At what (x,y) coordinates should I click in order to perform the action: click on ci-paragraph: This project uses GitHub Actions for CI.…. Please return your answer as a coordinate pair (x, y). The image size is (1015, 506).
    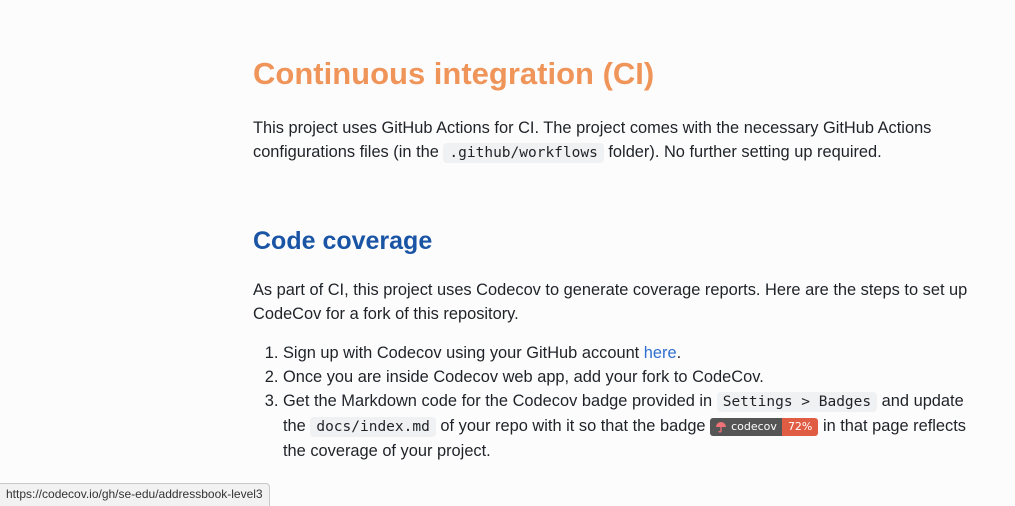
    Looking at the image, I should click on (618, 140).